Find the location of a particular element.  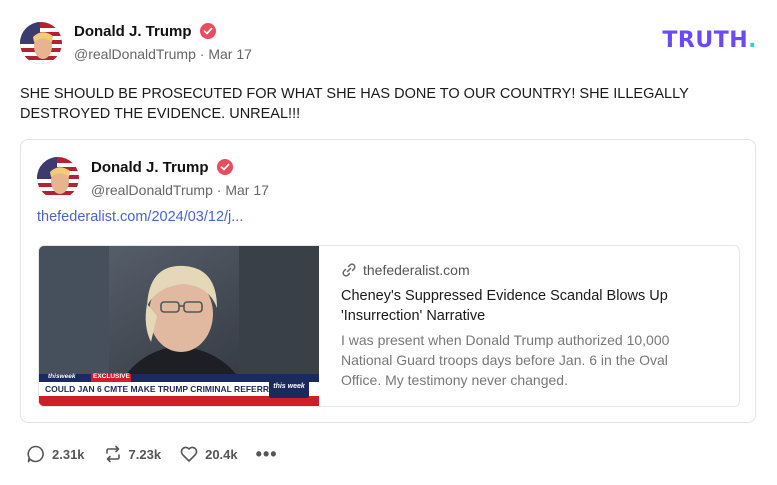

link-chain-icon is located at coordinates (349, 270).